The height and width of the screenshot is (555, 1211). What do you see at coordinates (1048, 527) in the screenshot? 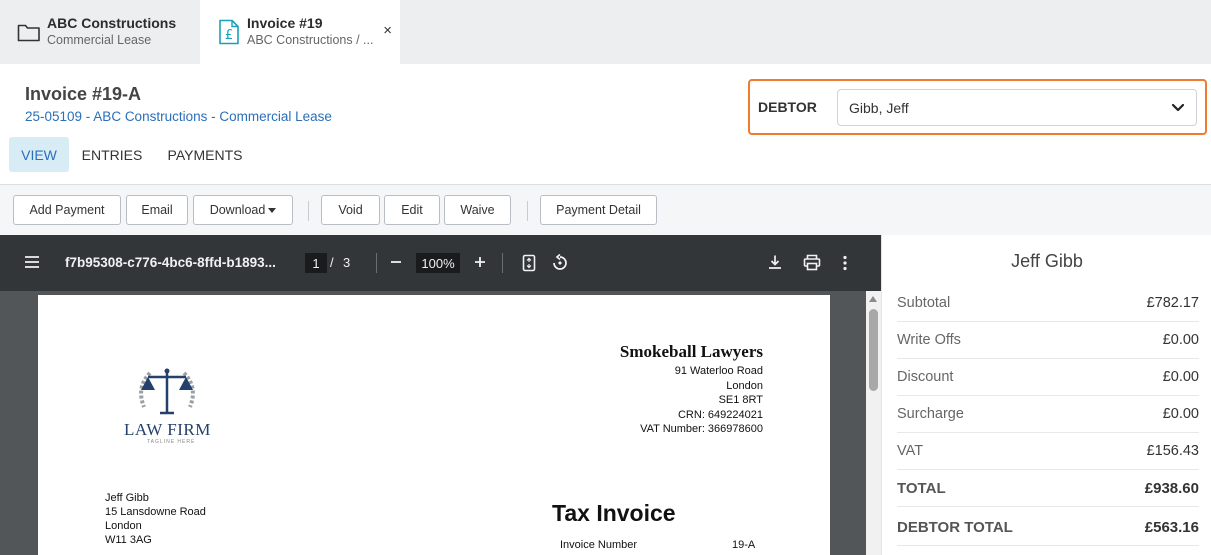
I see `summary-row-debtor-total: DEBTOR TOTAL £563.16` at bounding box center [1048, 527].